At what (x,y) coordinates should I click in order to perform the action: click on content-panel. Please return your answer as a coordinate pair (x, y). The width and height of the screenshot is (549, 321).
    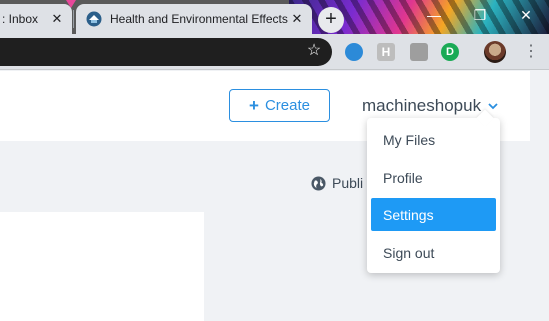
    Looking at the image, I should click on (102, 266).